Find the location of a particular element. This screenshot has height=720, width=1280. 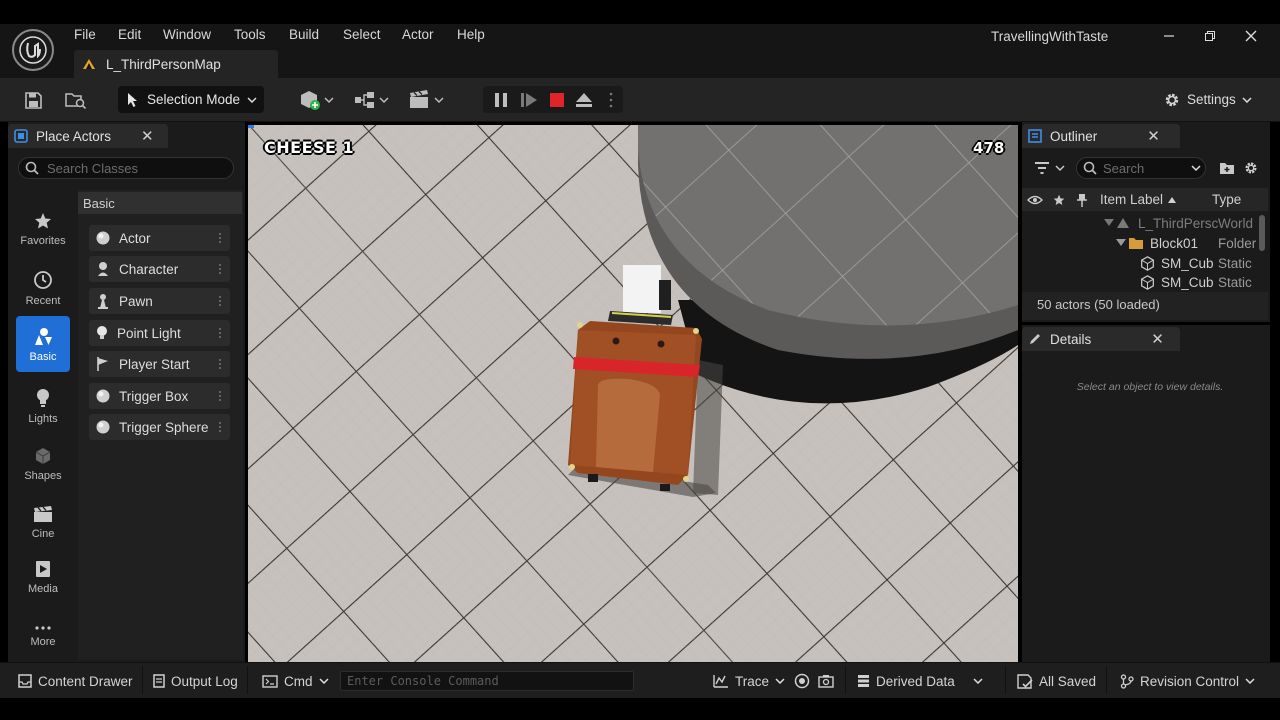

sphere-icon is located at coordinates (103, 238).